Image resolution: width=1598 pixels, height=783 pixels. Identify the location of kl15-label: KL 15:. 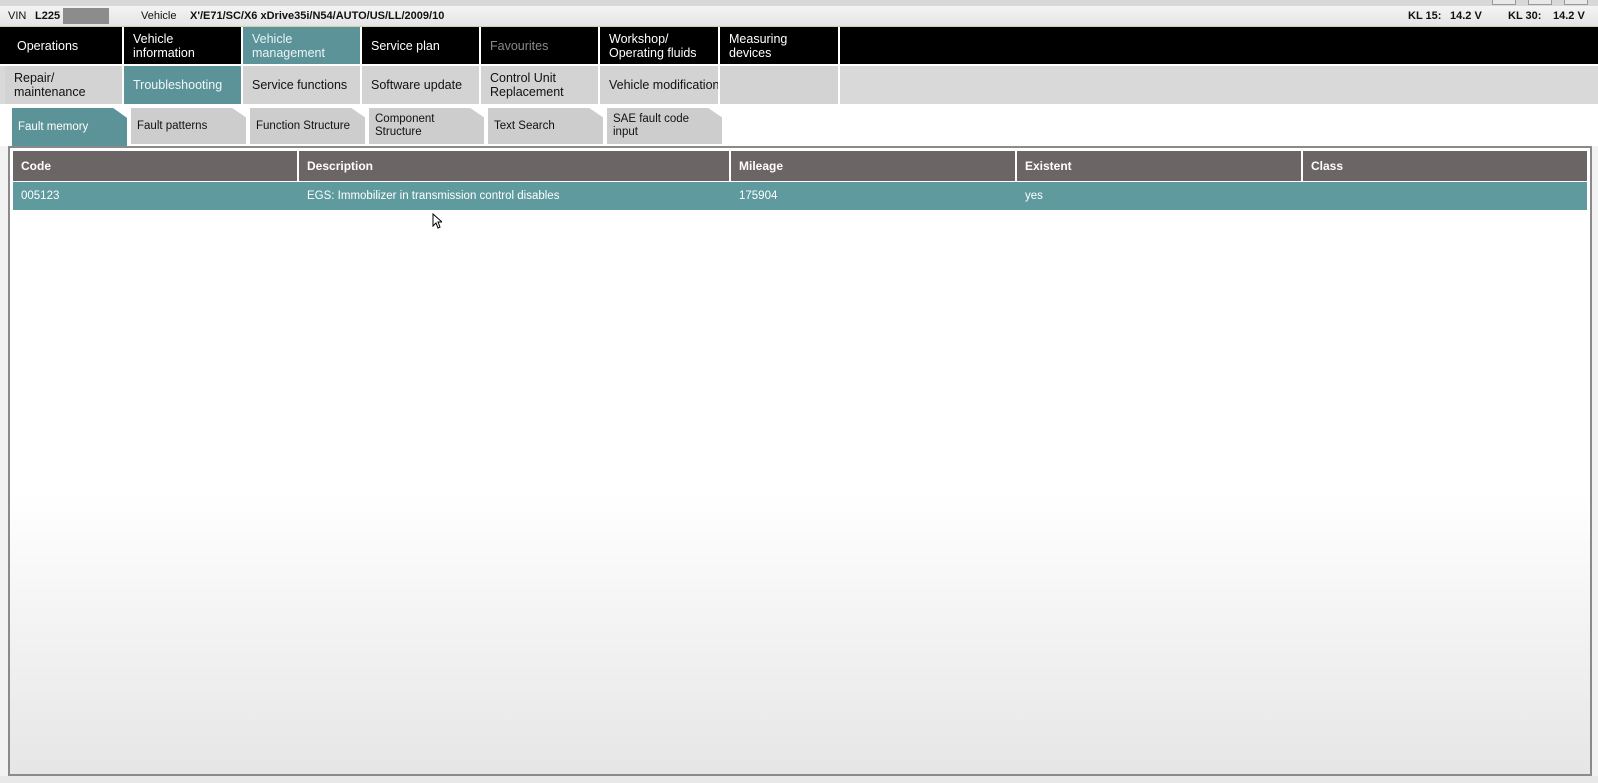
(1425, 16).